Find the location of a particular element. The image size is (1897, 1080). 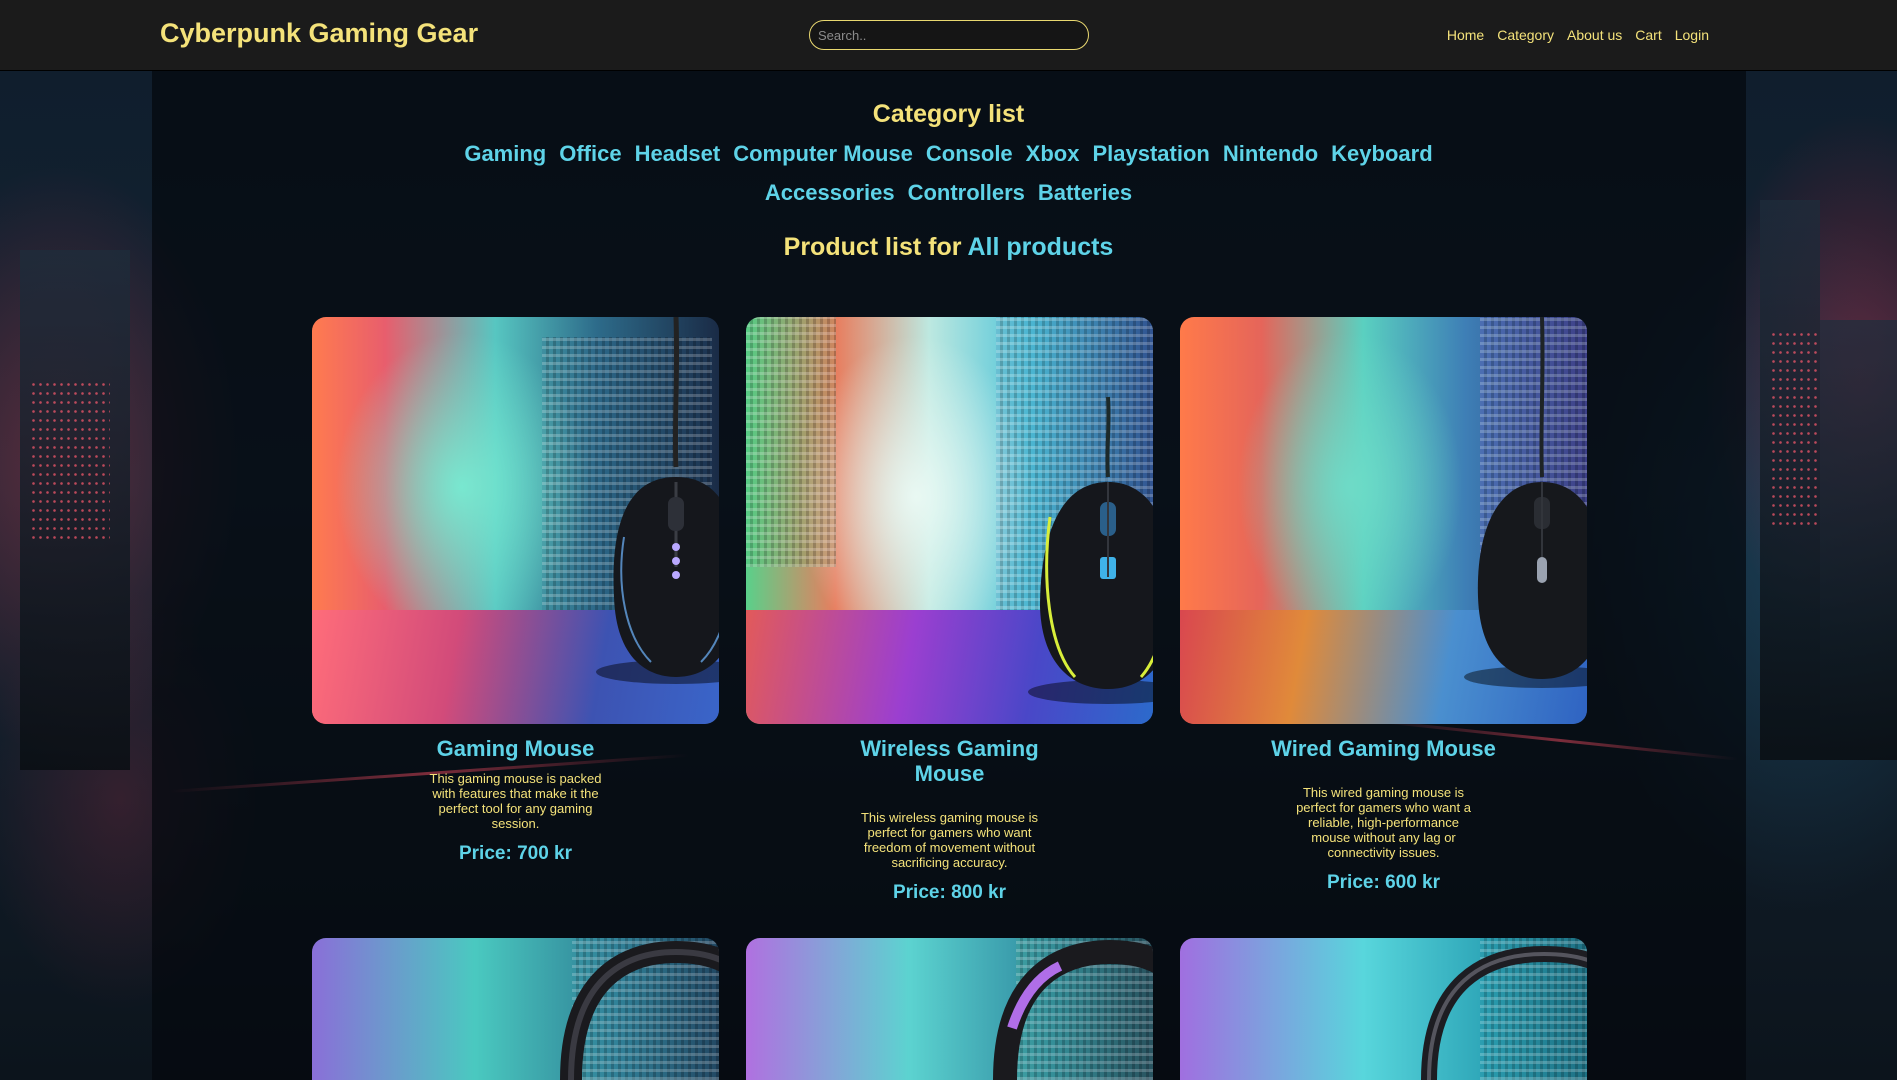

category-playstation: Playstation is located at coordinates (1150, 154).